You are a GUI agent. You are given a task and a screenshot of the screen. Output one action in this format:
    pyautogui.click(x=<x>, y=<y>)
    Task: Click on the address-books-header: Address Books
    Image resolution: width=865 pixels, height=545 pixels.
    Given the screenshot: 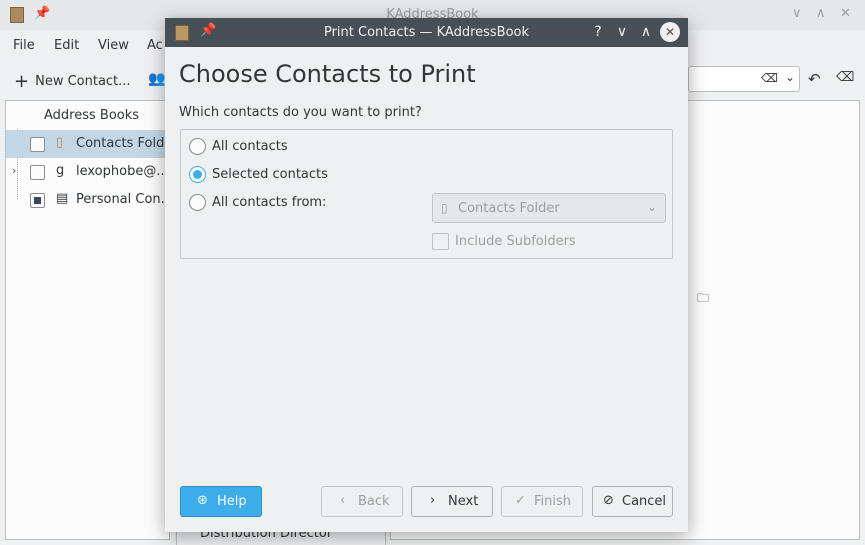 What is the action you would take?
    pyautogui.click(x=92, y=115)
    